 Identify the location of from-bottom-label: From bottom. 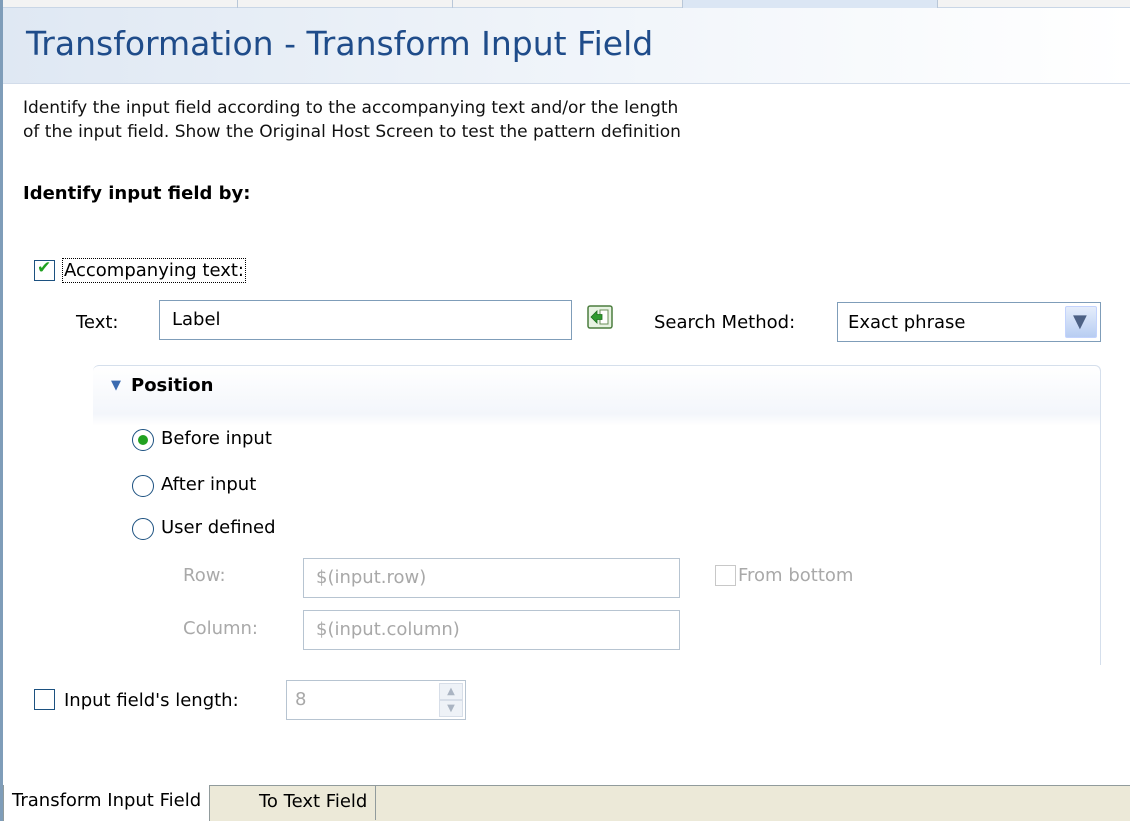
(796, 575).